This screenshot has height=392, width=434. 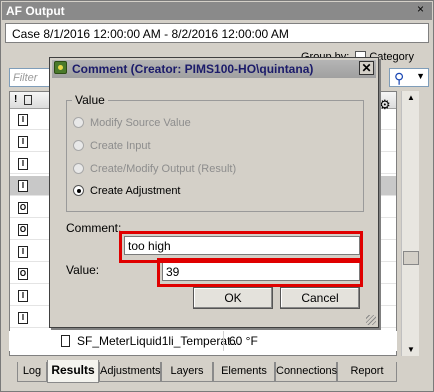 I want to click on search-icon: ⚲, so click(x=399, y=78).